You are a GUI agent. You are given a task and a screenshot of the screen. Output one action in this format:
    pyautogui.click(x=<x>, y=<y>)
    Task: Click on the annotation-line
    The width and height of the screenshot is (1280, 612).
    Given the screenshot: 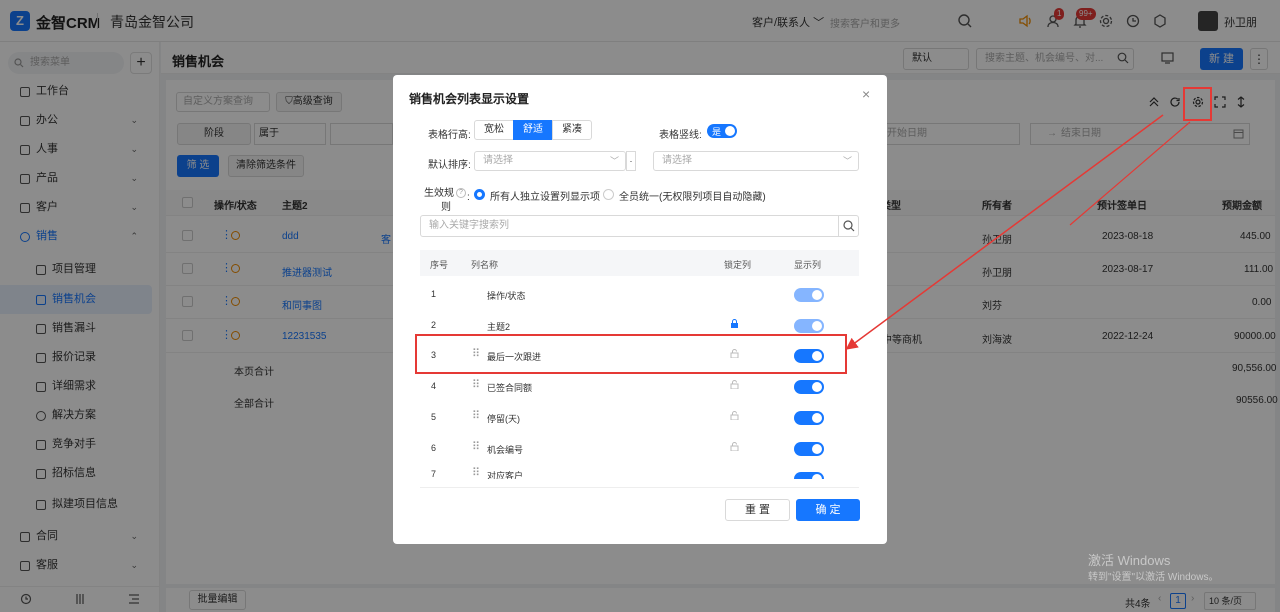 What is the action you would take?
    pyautogui.click(x=1130, y=173)
    